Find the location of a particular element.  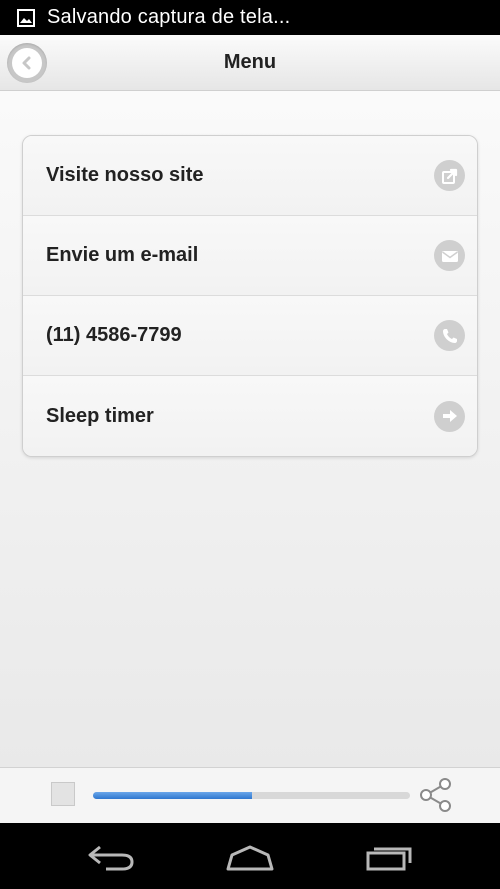

audio-player-bar is located at coordinates (250, 795).